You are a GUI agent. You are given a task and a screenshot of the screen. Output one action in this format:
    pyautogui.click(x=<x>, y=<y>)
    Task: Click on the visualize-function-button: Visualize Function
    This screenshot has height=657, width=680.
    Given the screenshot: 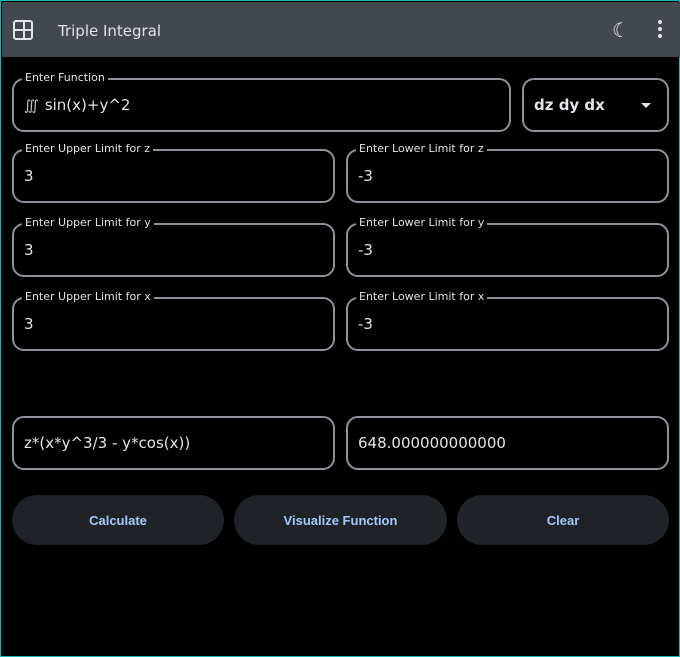 What is the action you would take?
    pyautogui.click(x=340, y=520)
    